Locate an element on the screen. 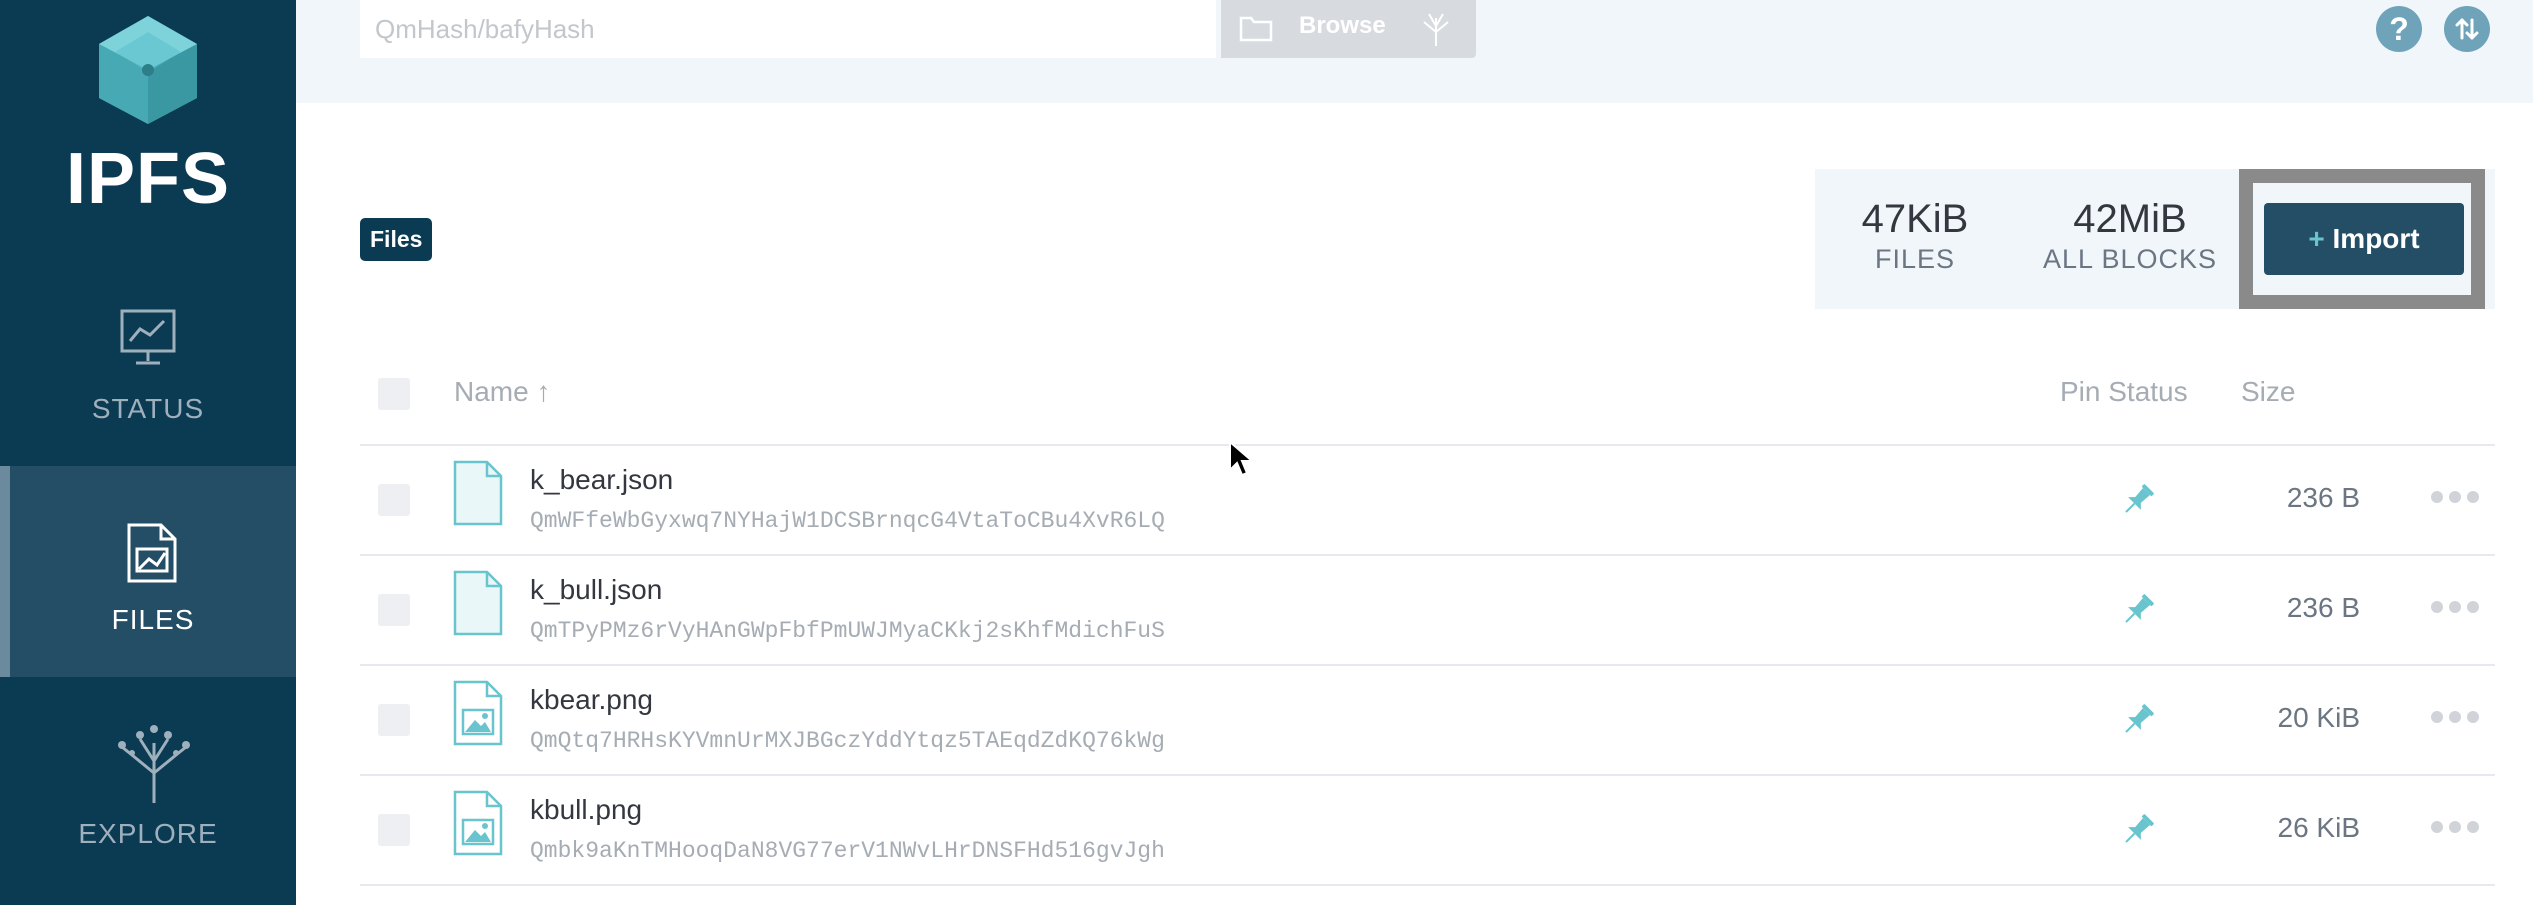  ipfs-cube-icon is located at coordinates (148, 70).